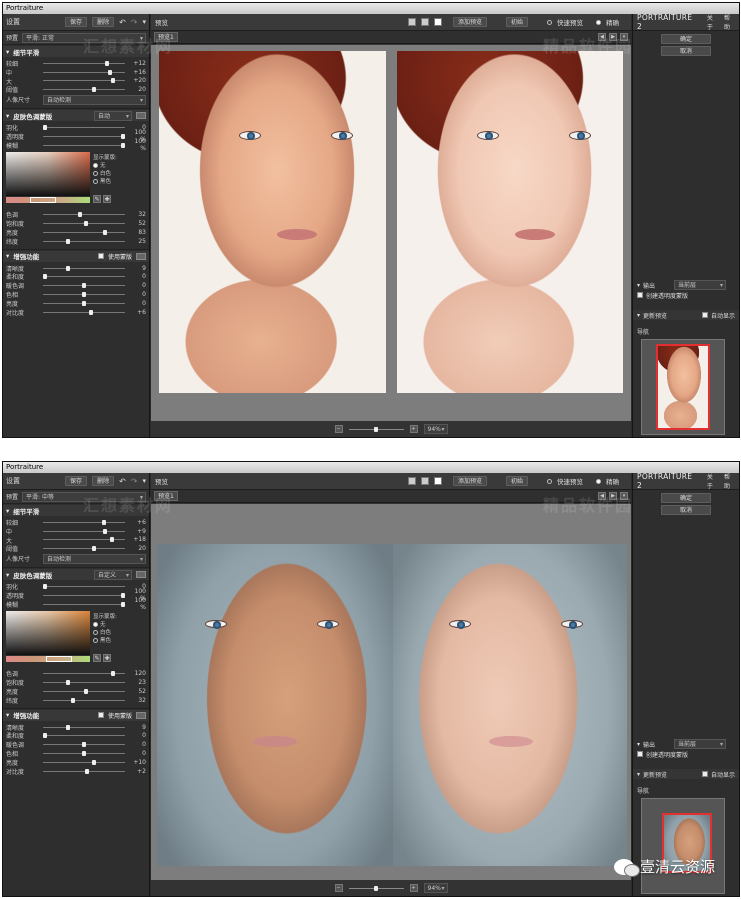 Image resolution: width=741 pixels, height=899 pixels. Describe the element at coordinates (137, 63) in the screenshot. I see `slider-value: +12` at that location.